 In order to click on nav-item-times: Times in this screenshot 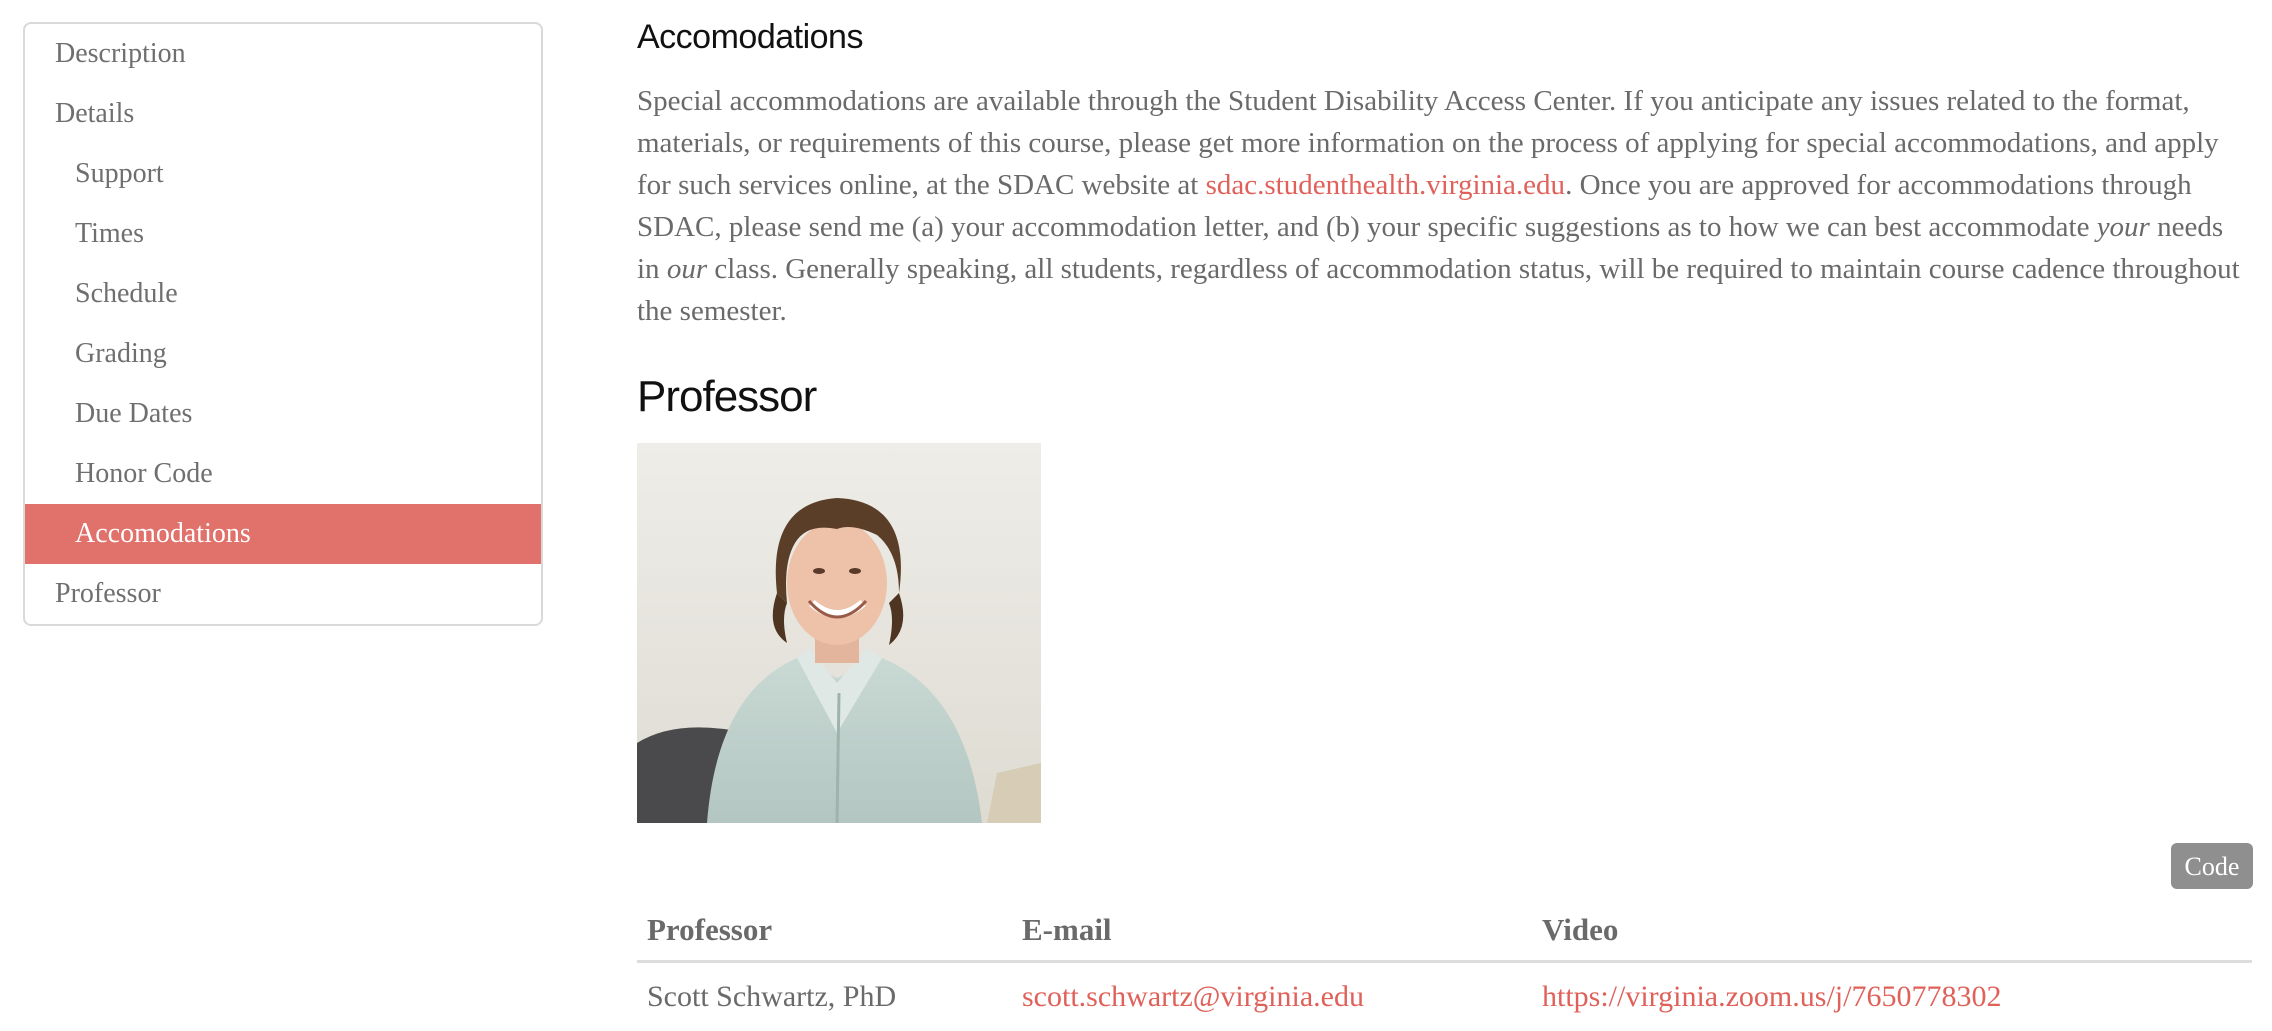, I will do `click(283, 234)`.